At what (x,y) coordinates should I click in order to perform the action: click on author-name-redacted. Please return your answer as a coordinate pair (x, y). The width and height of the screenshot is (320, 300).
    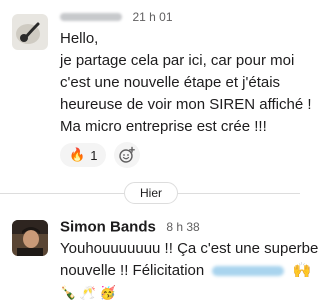
    Looking at the image, I should click on (91, 16).